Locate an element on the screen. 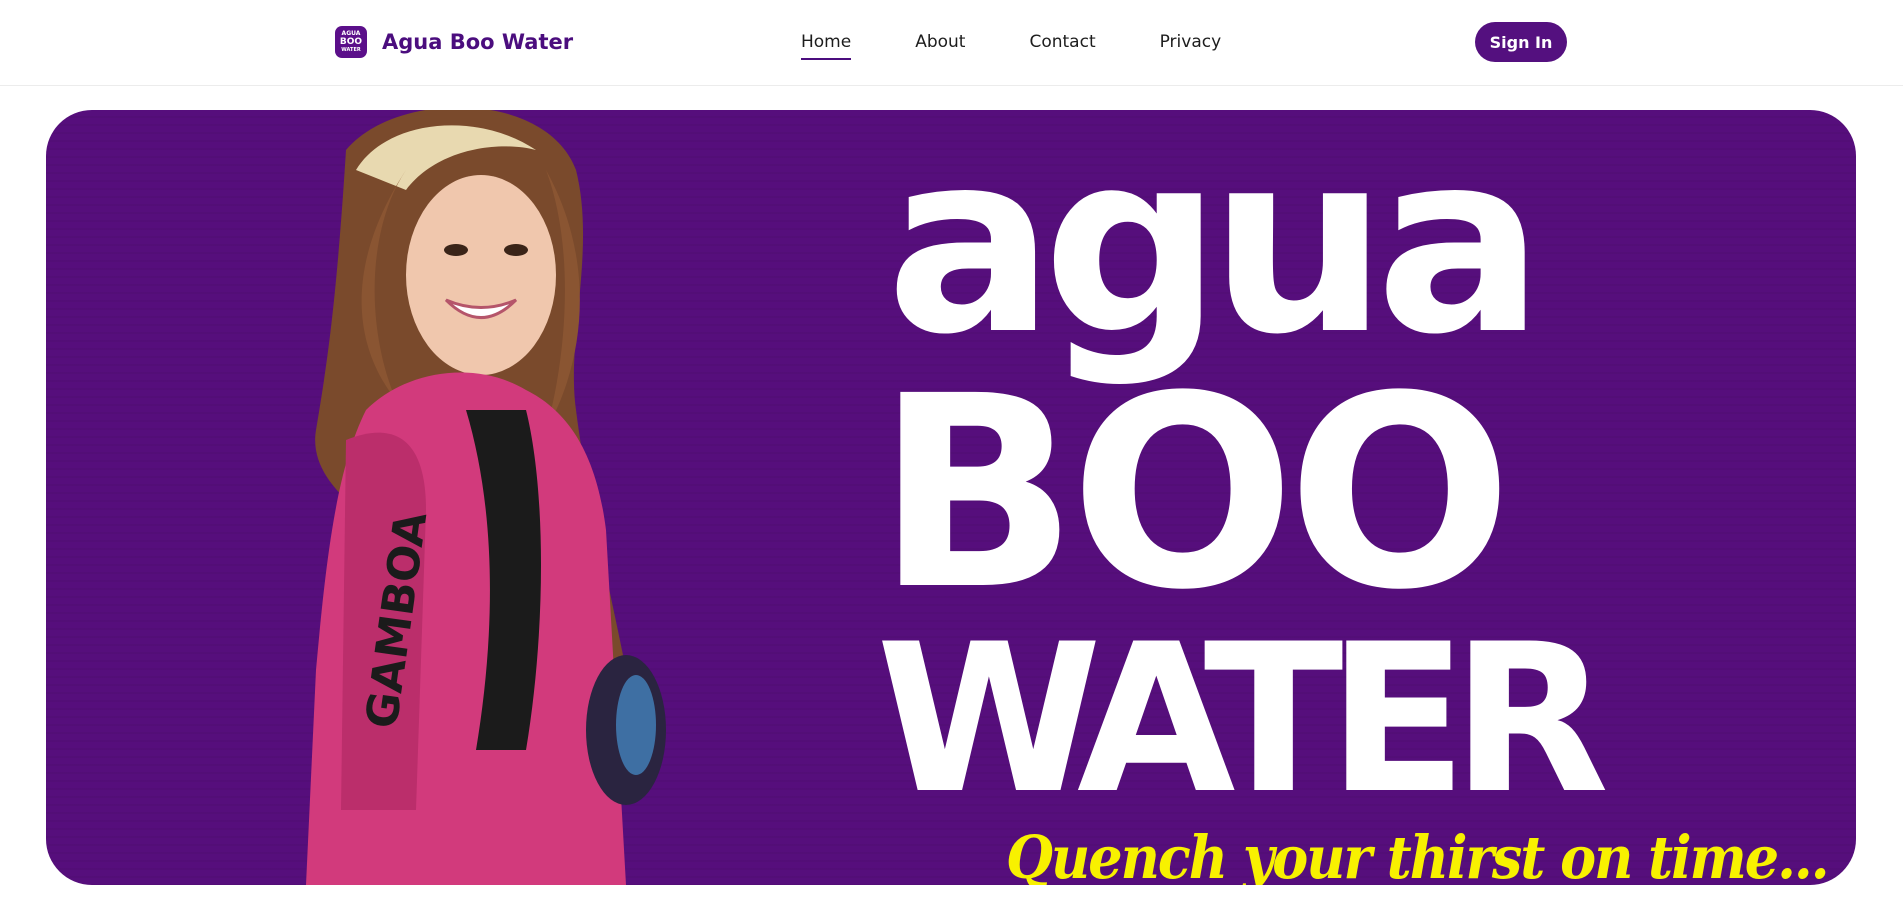  brand-link: AGUA BOO WATER Agua Boo Water is located at coordinates (454, 42).